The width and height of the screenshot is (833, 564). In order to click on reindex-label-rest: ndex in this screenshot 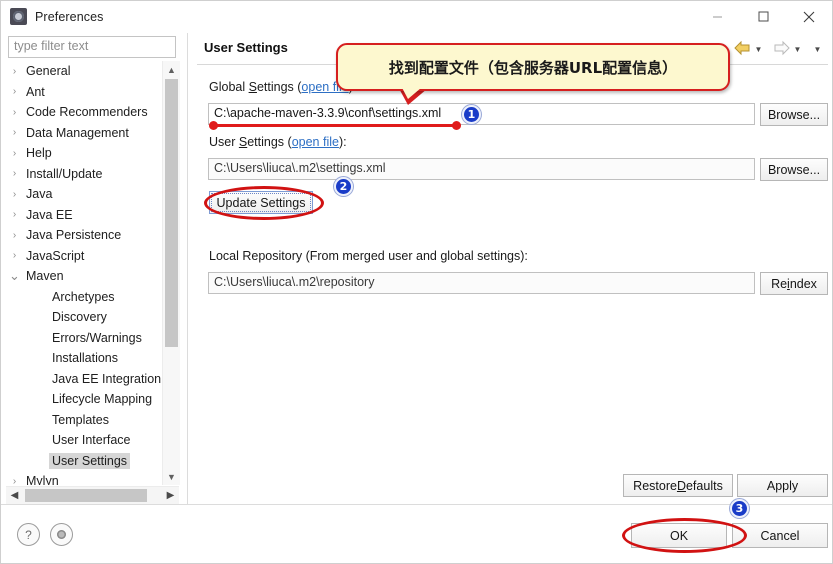, I will do `click(803, 283)`.